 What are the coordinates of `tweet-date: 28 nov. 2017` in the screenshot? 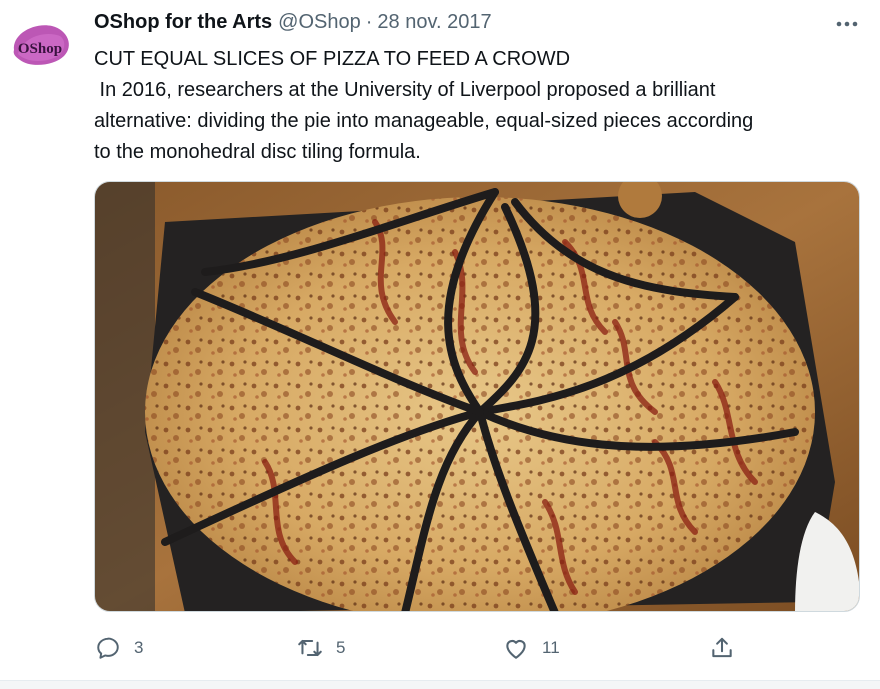 It's located at (434, 22).